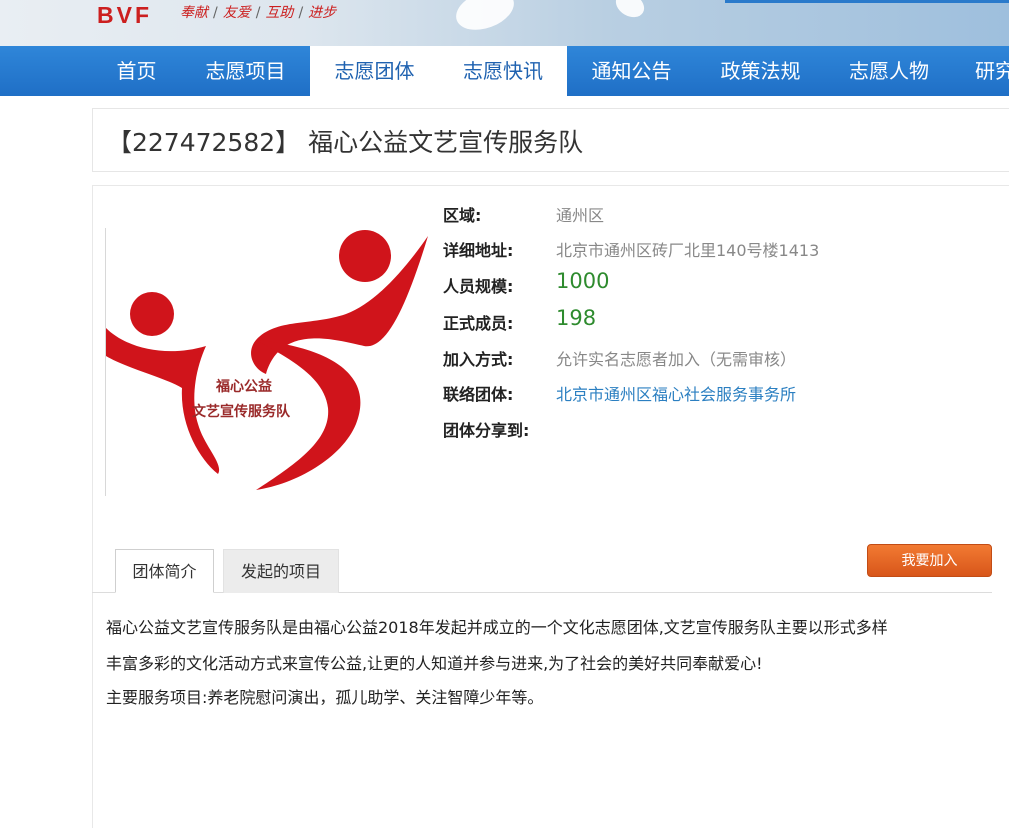 This screenshot has width=1009, height=828. I want to click on info-label-region: 区域:, so click(462, 215).